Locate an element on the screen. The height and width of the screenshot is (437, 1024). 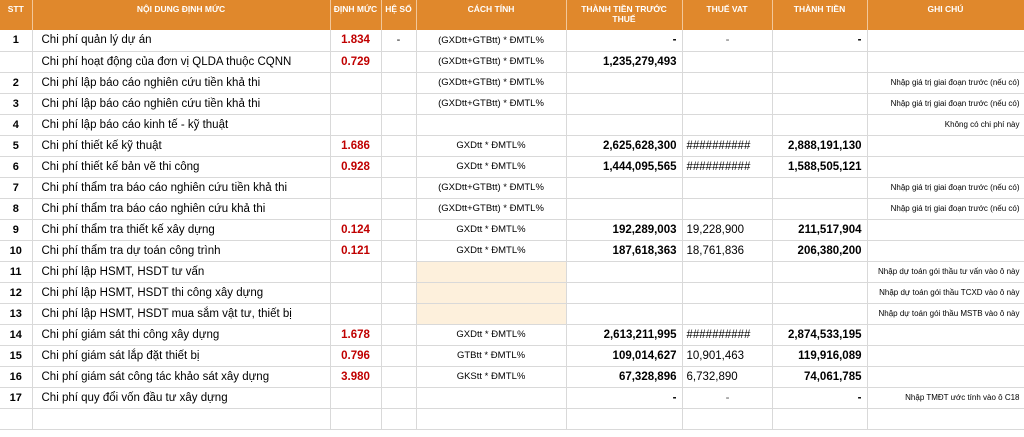
cell-note: Không có chi phí này is located at coordinates (945, 125).